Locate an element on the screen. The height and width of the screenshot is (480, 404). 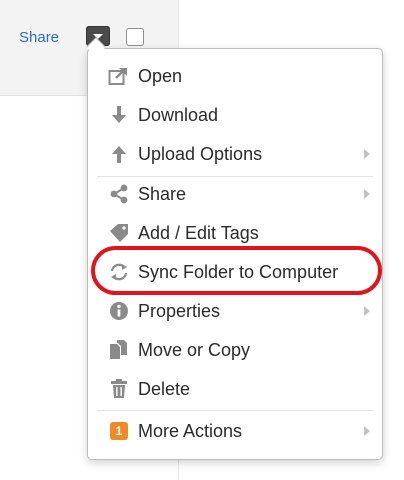
menu-item-more-actions: 1 More Actions is located at coordinates (235, 431).